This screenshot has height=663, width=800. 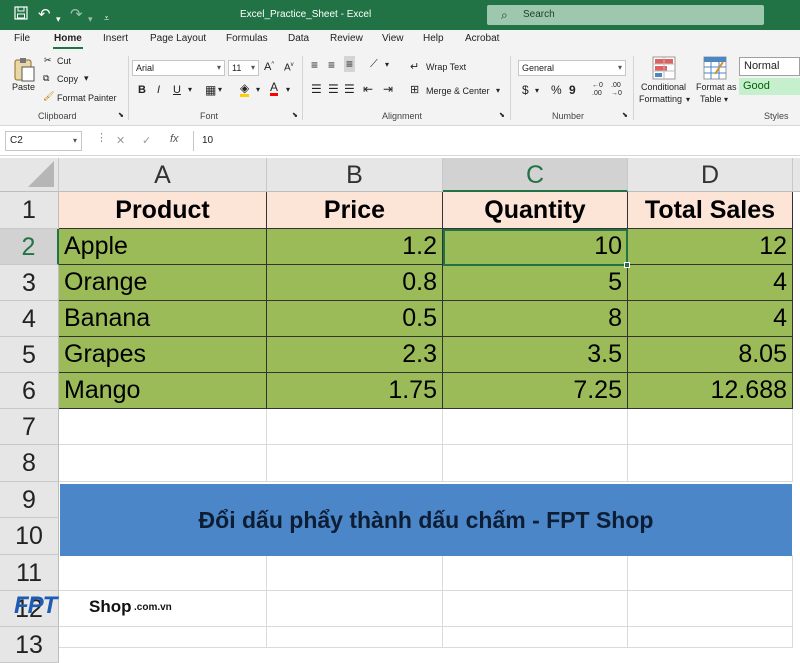 What do you see at coordinates (120, 140) in the screenshot?
I see `cancel-icon: ✕` at bounding box center [120, 140].